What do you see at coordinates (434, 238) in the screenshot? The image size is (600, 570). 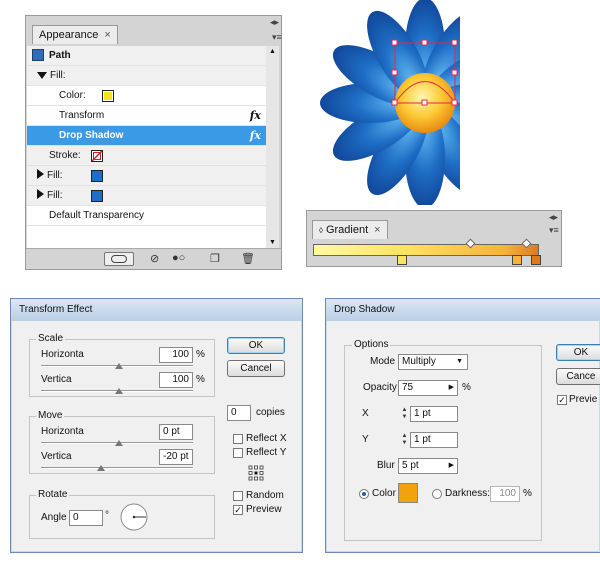 I see `gradient-panel: ◊ Gradient × ◂▸ ▾≡` at bounding box center [434, 238].